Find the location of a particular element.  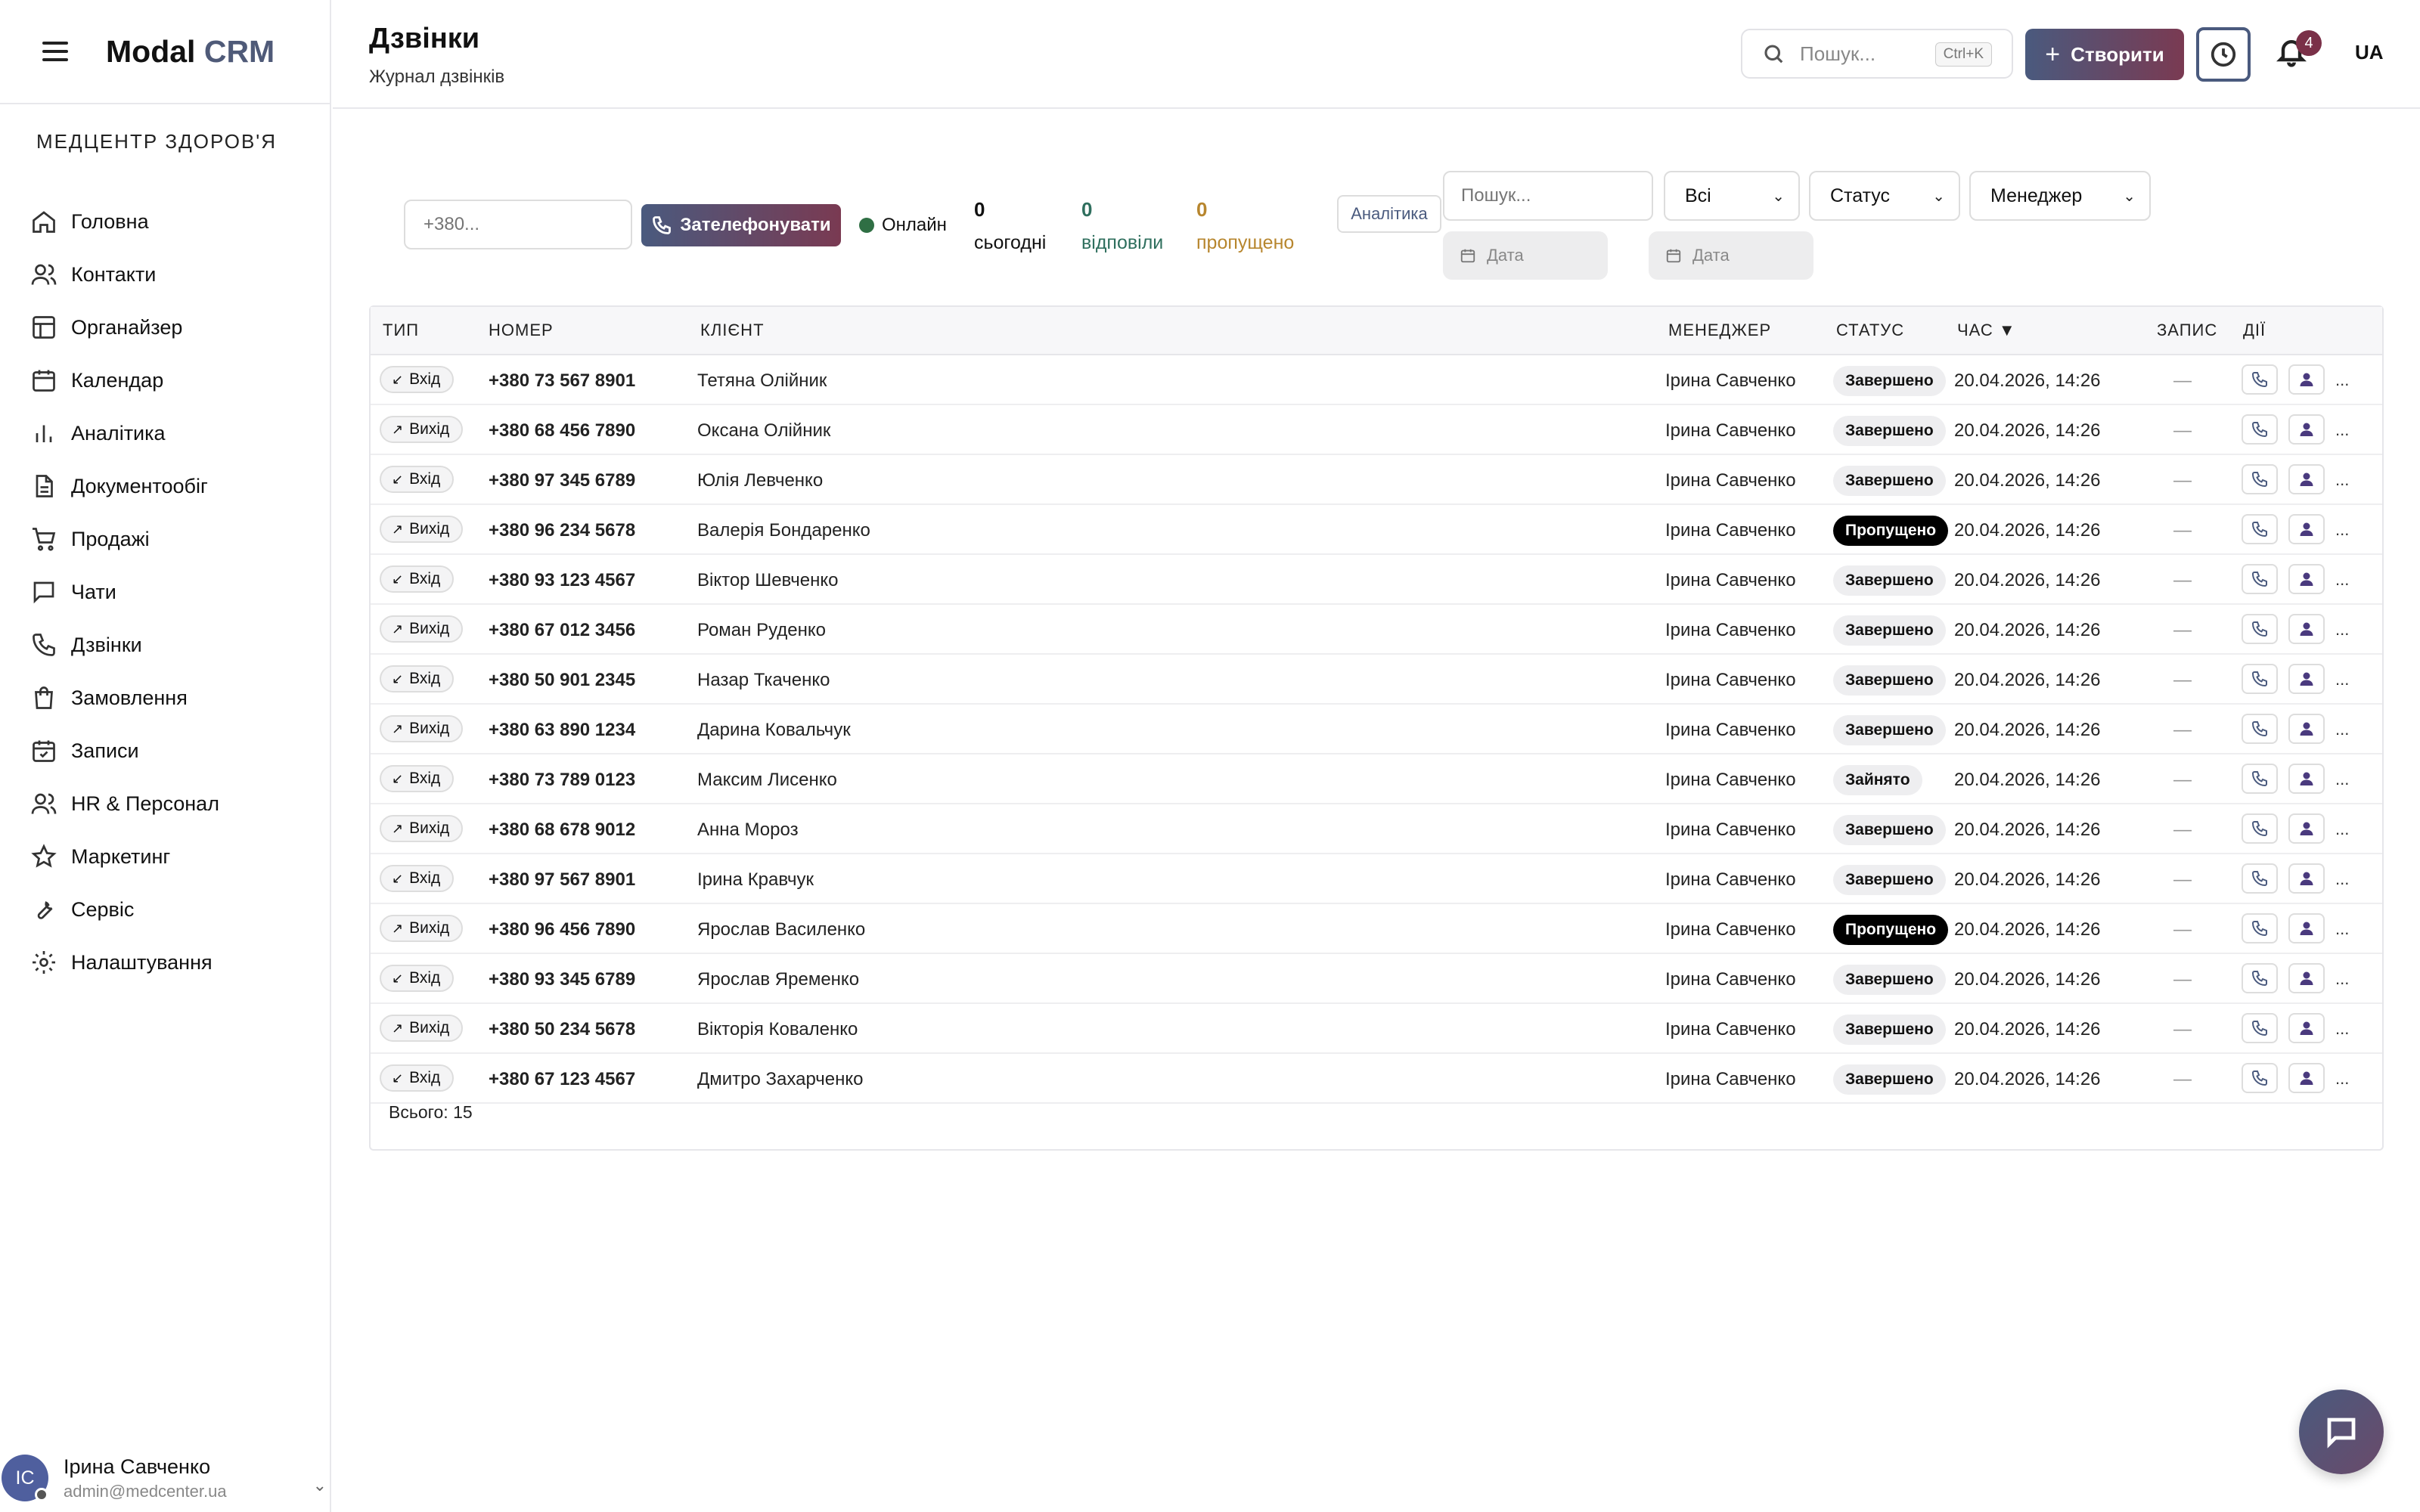

client-name: Валерія Бондаренко is located at coordinates (783, 530).